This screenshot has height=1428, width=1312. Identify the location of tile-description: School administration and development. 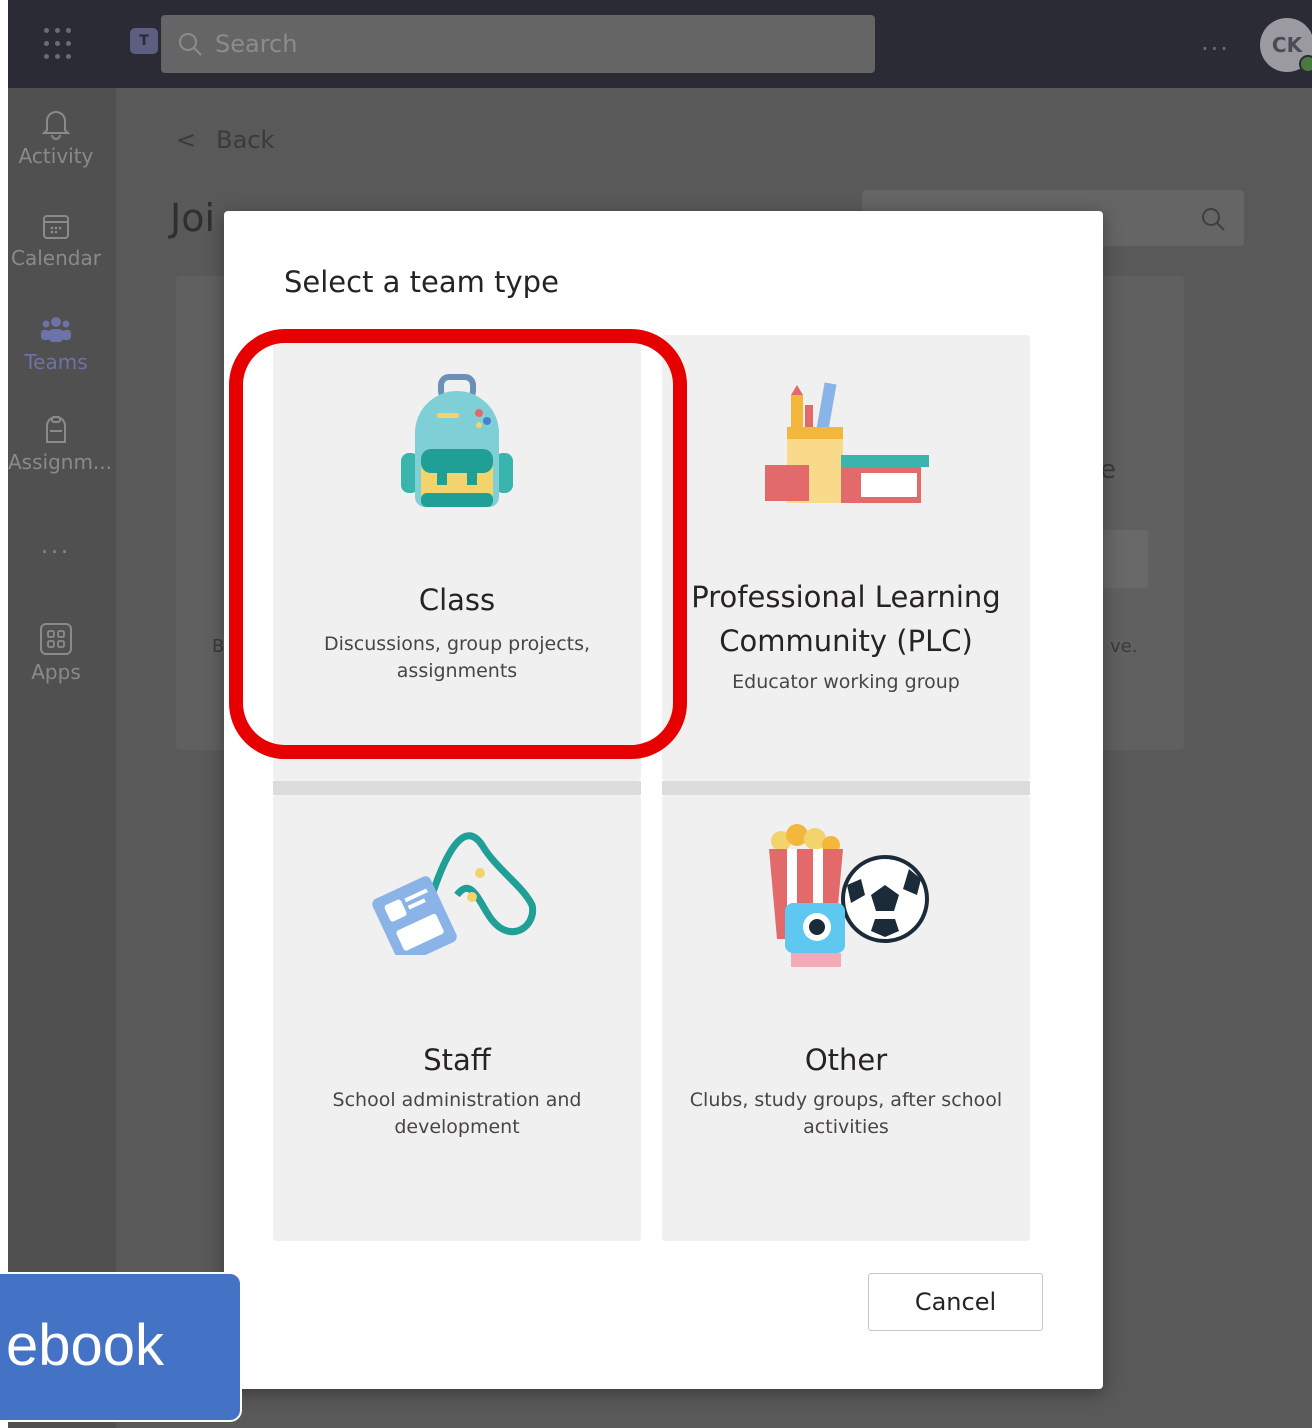
(457, 1113).